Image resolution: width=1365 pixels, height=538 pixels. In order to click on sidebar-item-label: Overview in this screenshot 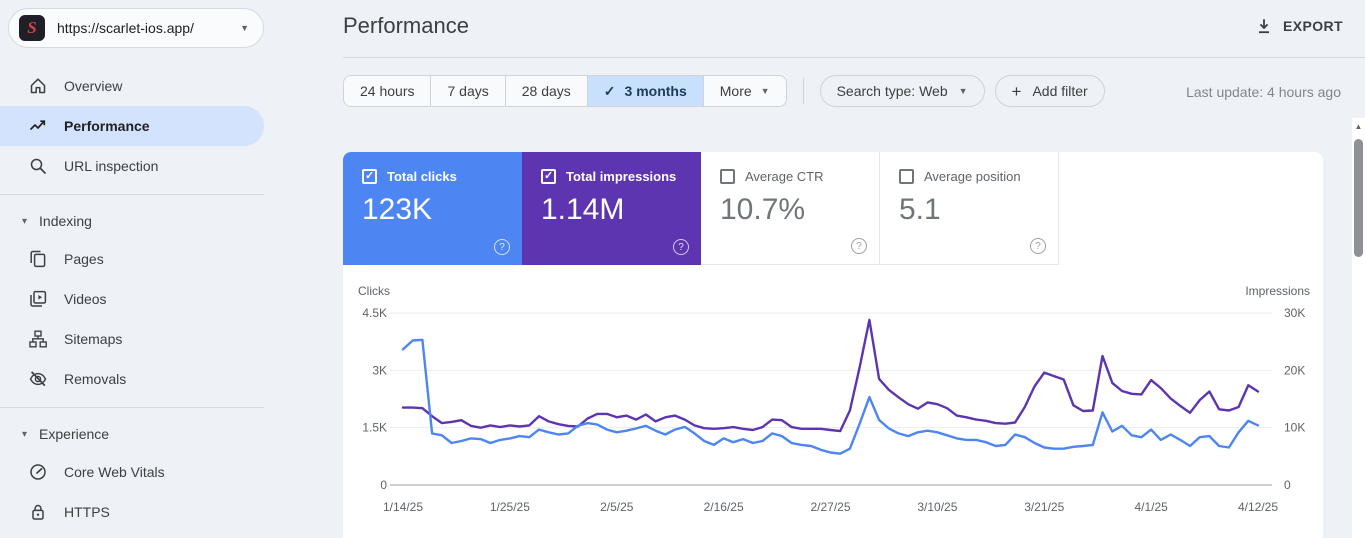, I will do `click(93, 86)`.